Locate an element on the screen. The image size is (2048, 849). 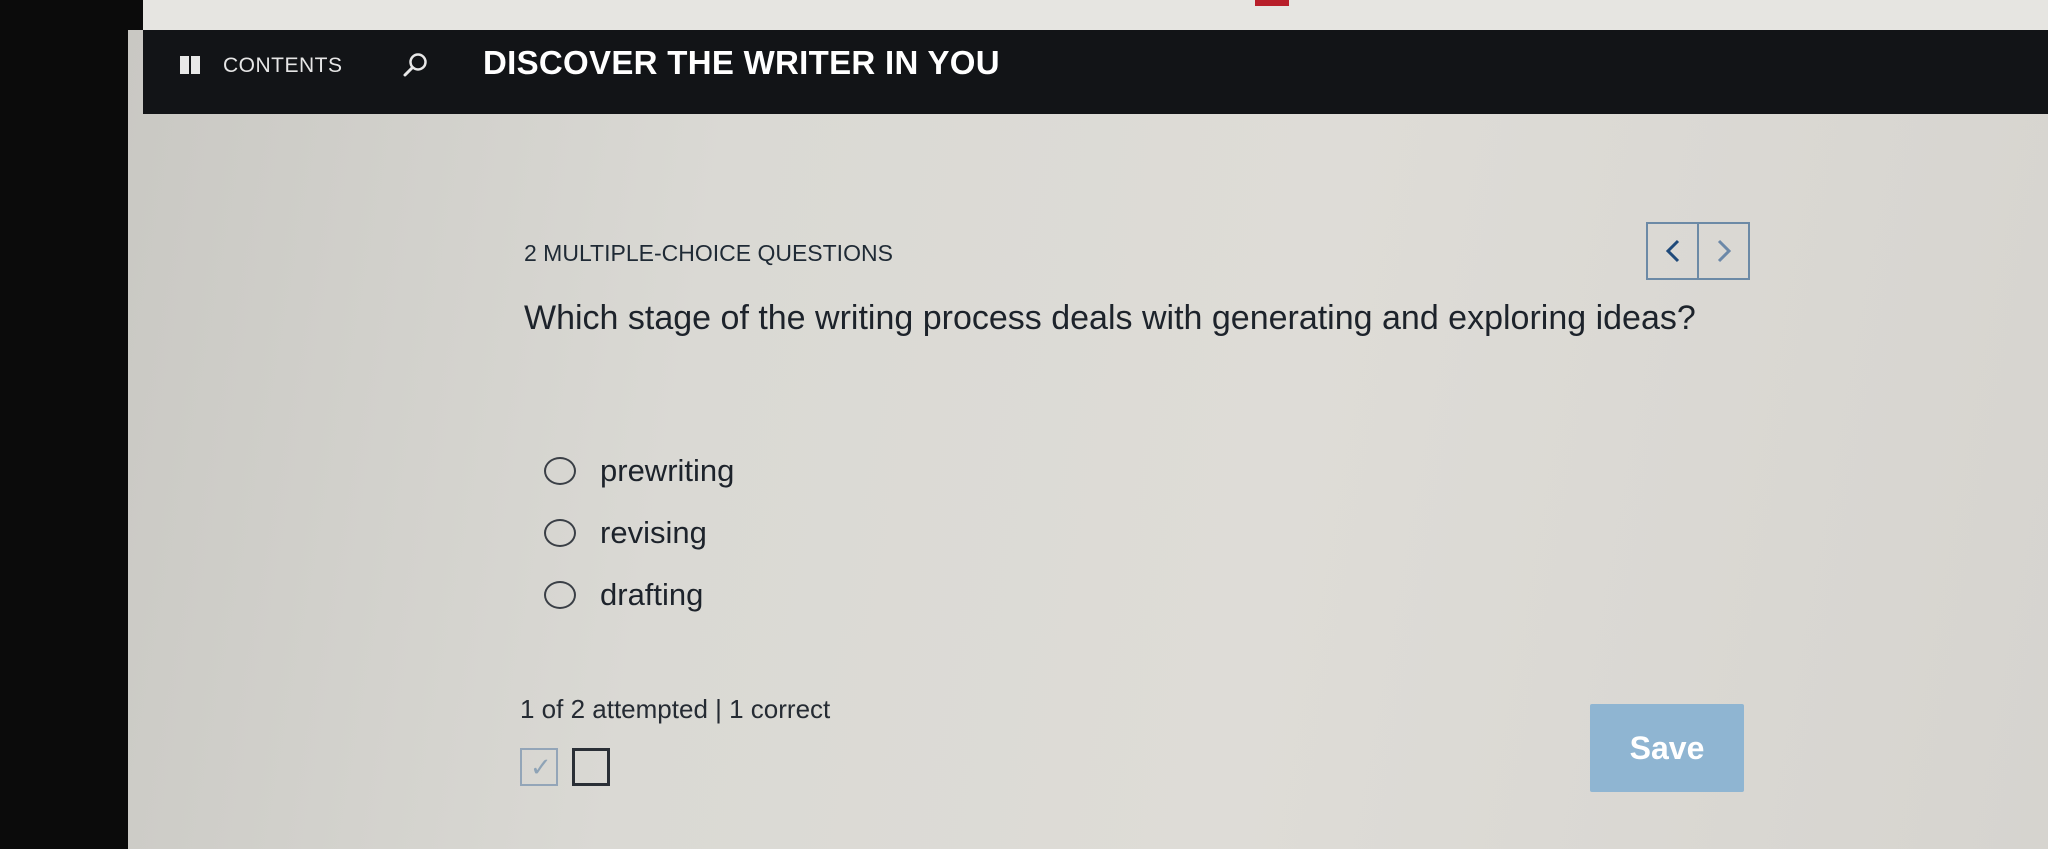
option-revising: revising is located at coordinates (639, 533).